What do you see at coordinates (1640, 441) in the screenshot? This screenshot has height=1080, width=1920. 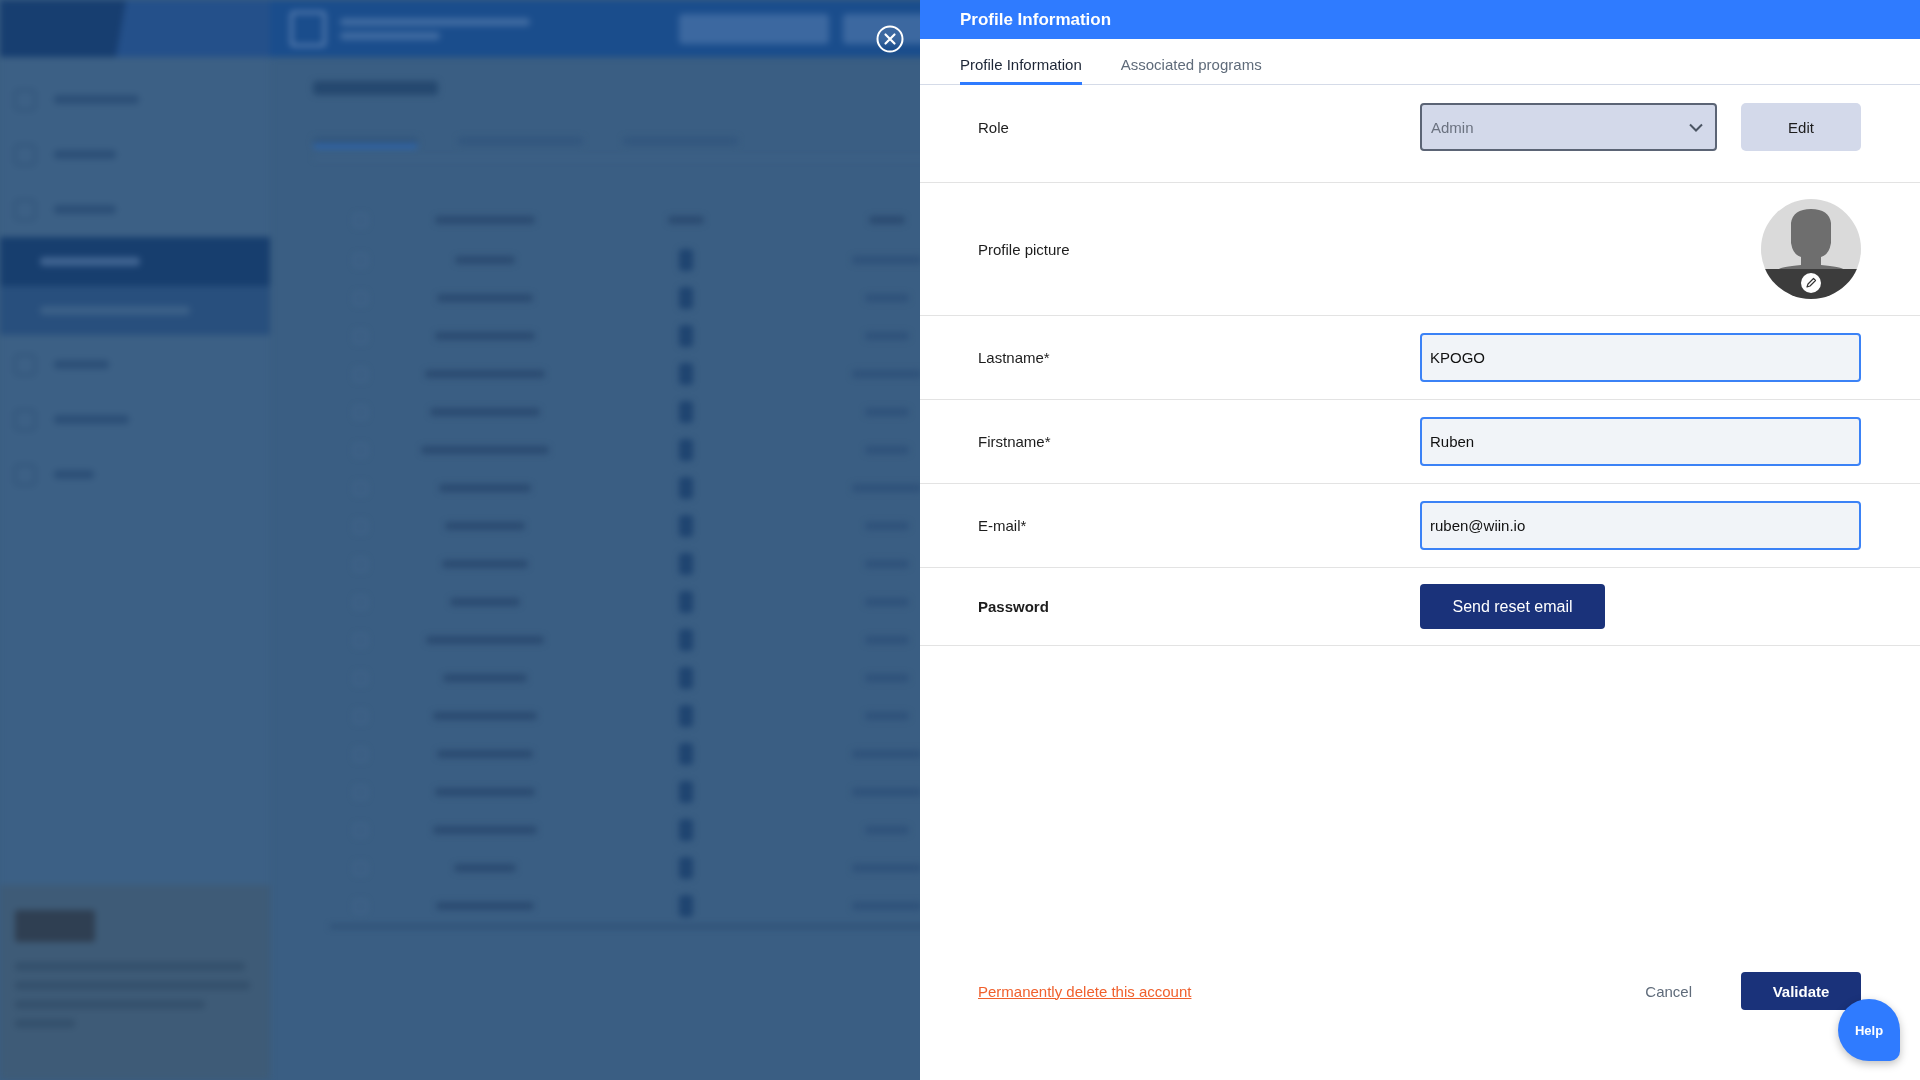 I see `text-input-field: Ruben` at bounding box center [1640, 441].